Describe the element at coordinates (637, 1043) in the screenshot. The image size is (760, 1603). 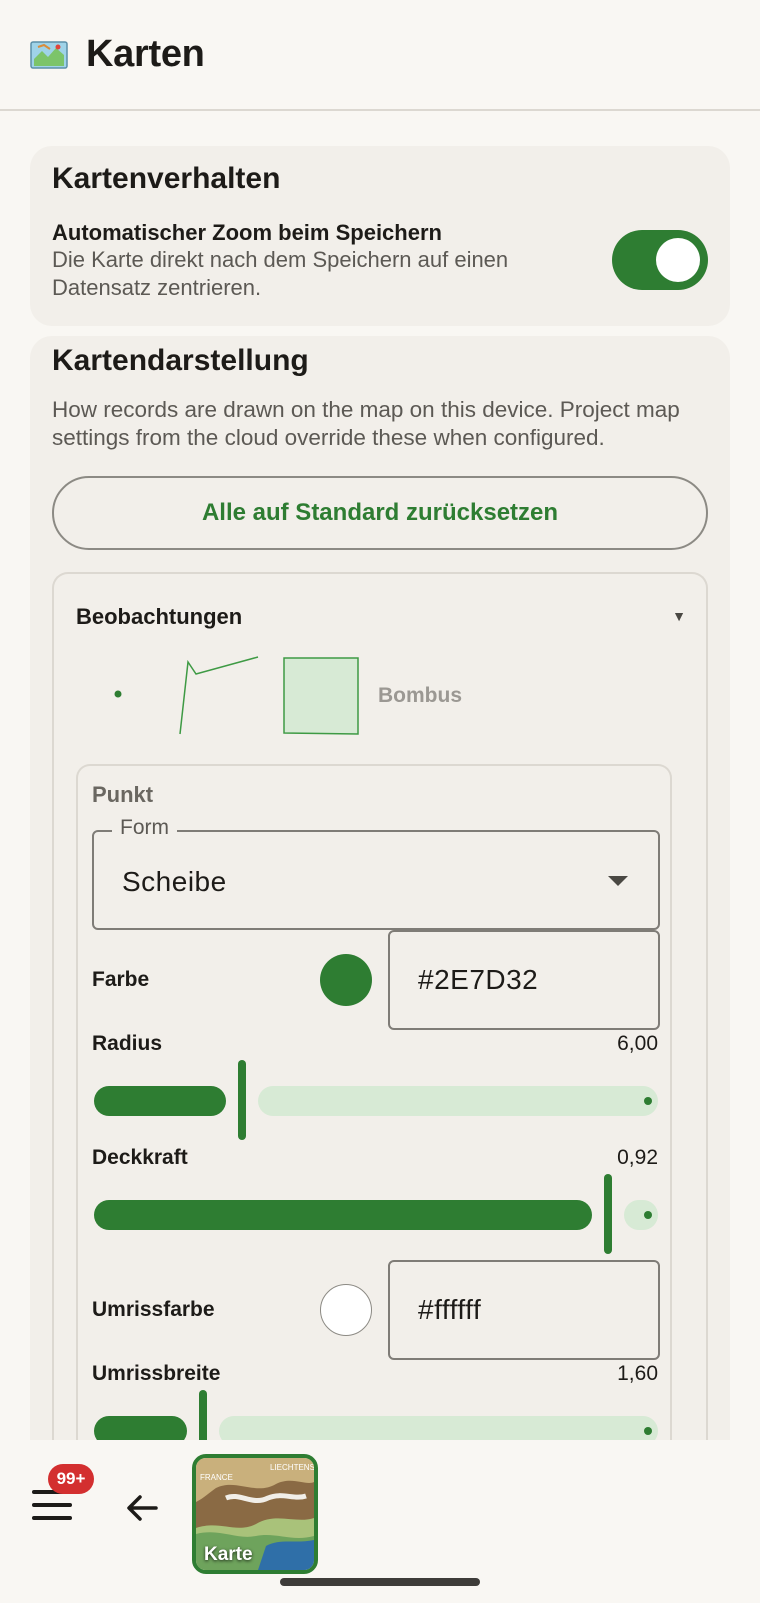
I see `radius-value: 6,00` at that location.